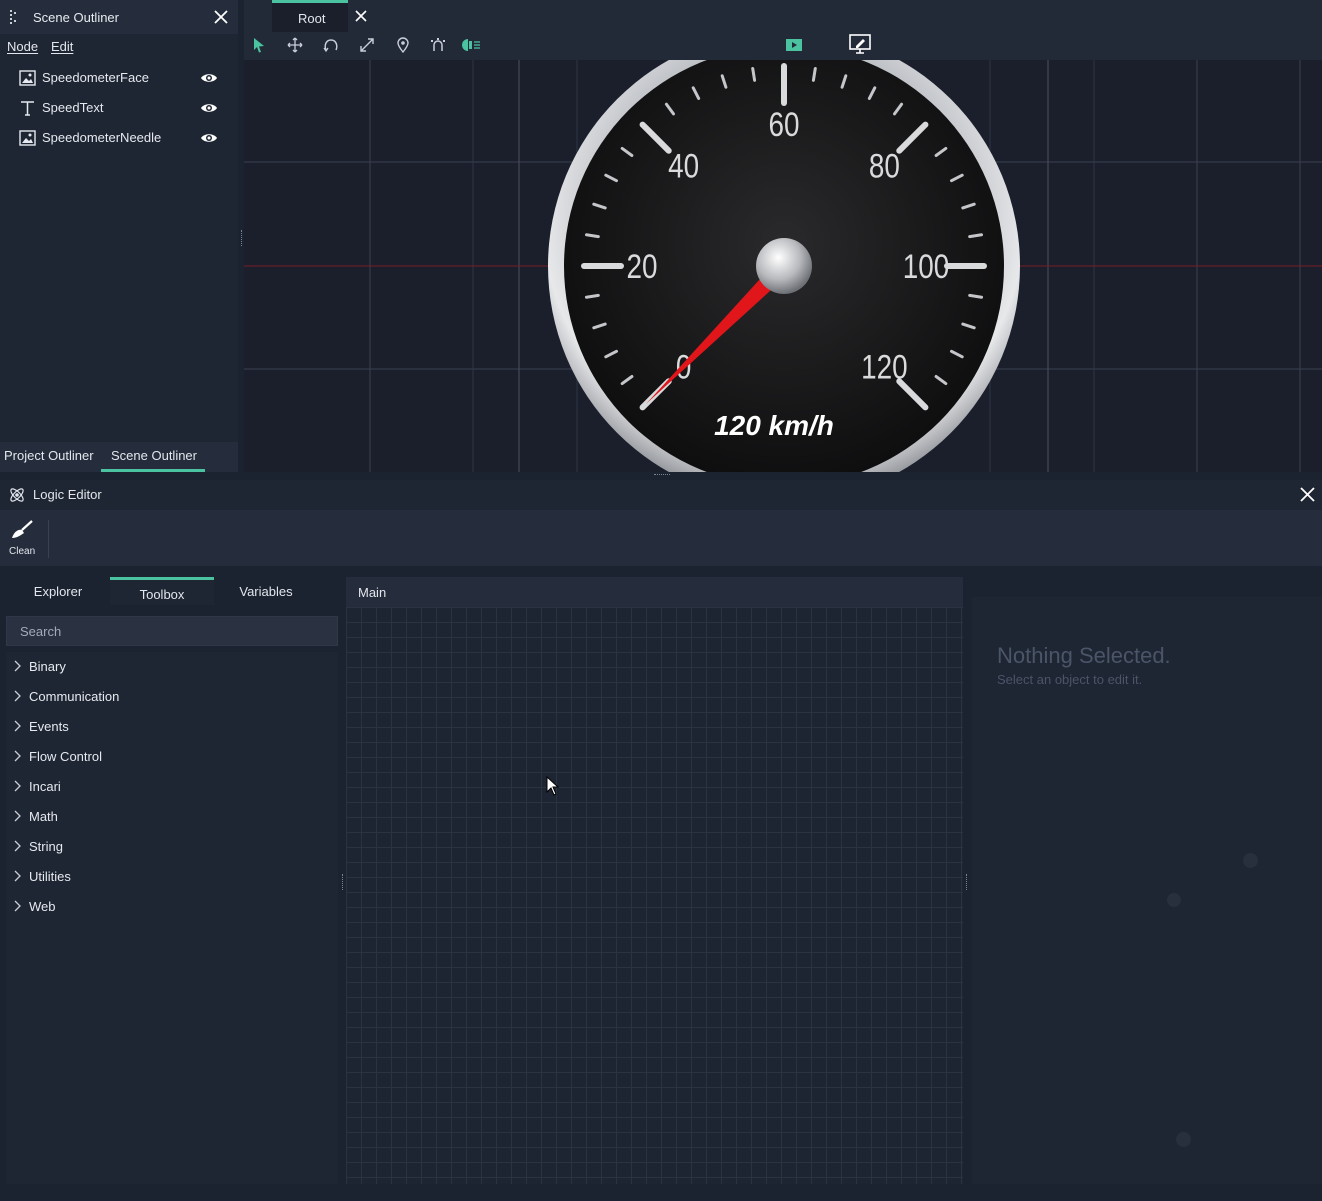 This screenshot has width=1322, height=1201. Describe the element at coordinates (14, 17) in the screenshot. I see `drag-handle-icon` at that location.